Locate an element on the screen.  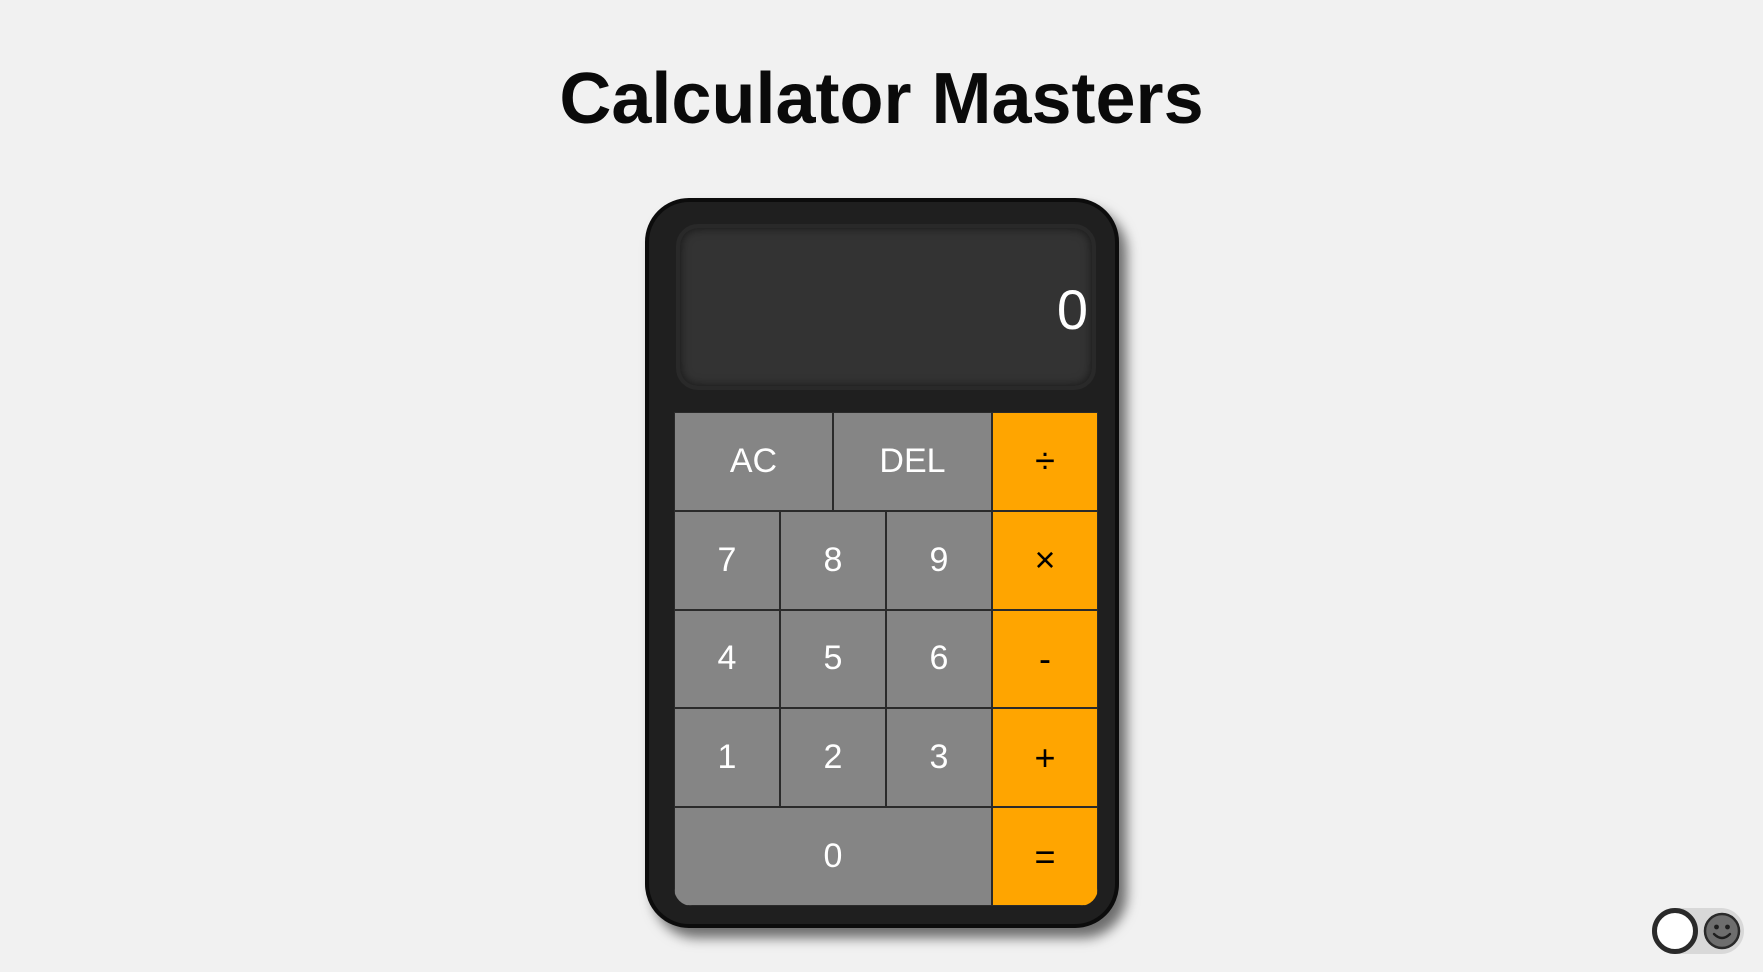
smiley-face-icon is located at coordinates (1722, 931).